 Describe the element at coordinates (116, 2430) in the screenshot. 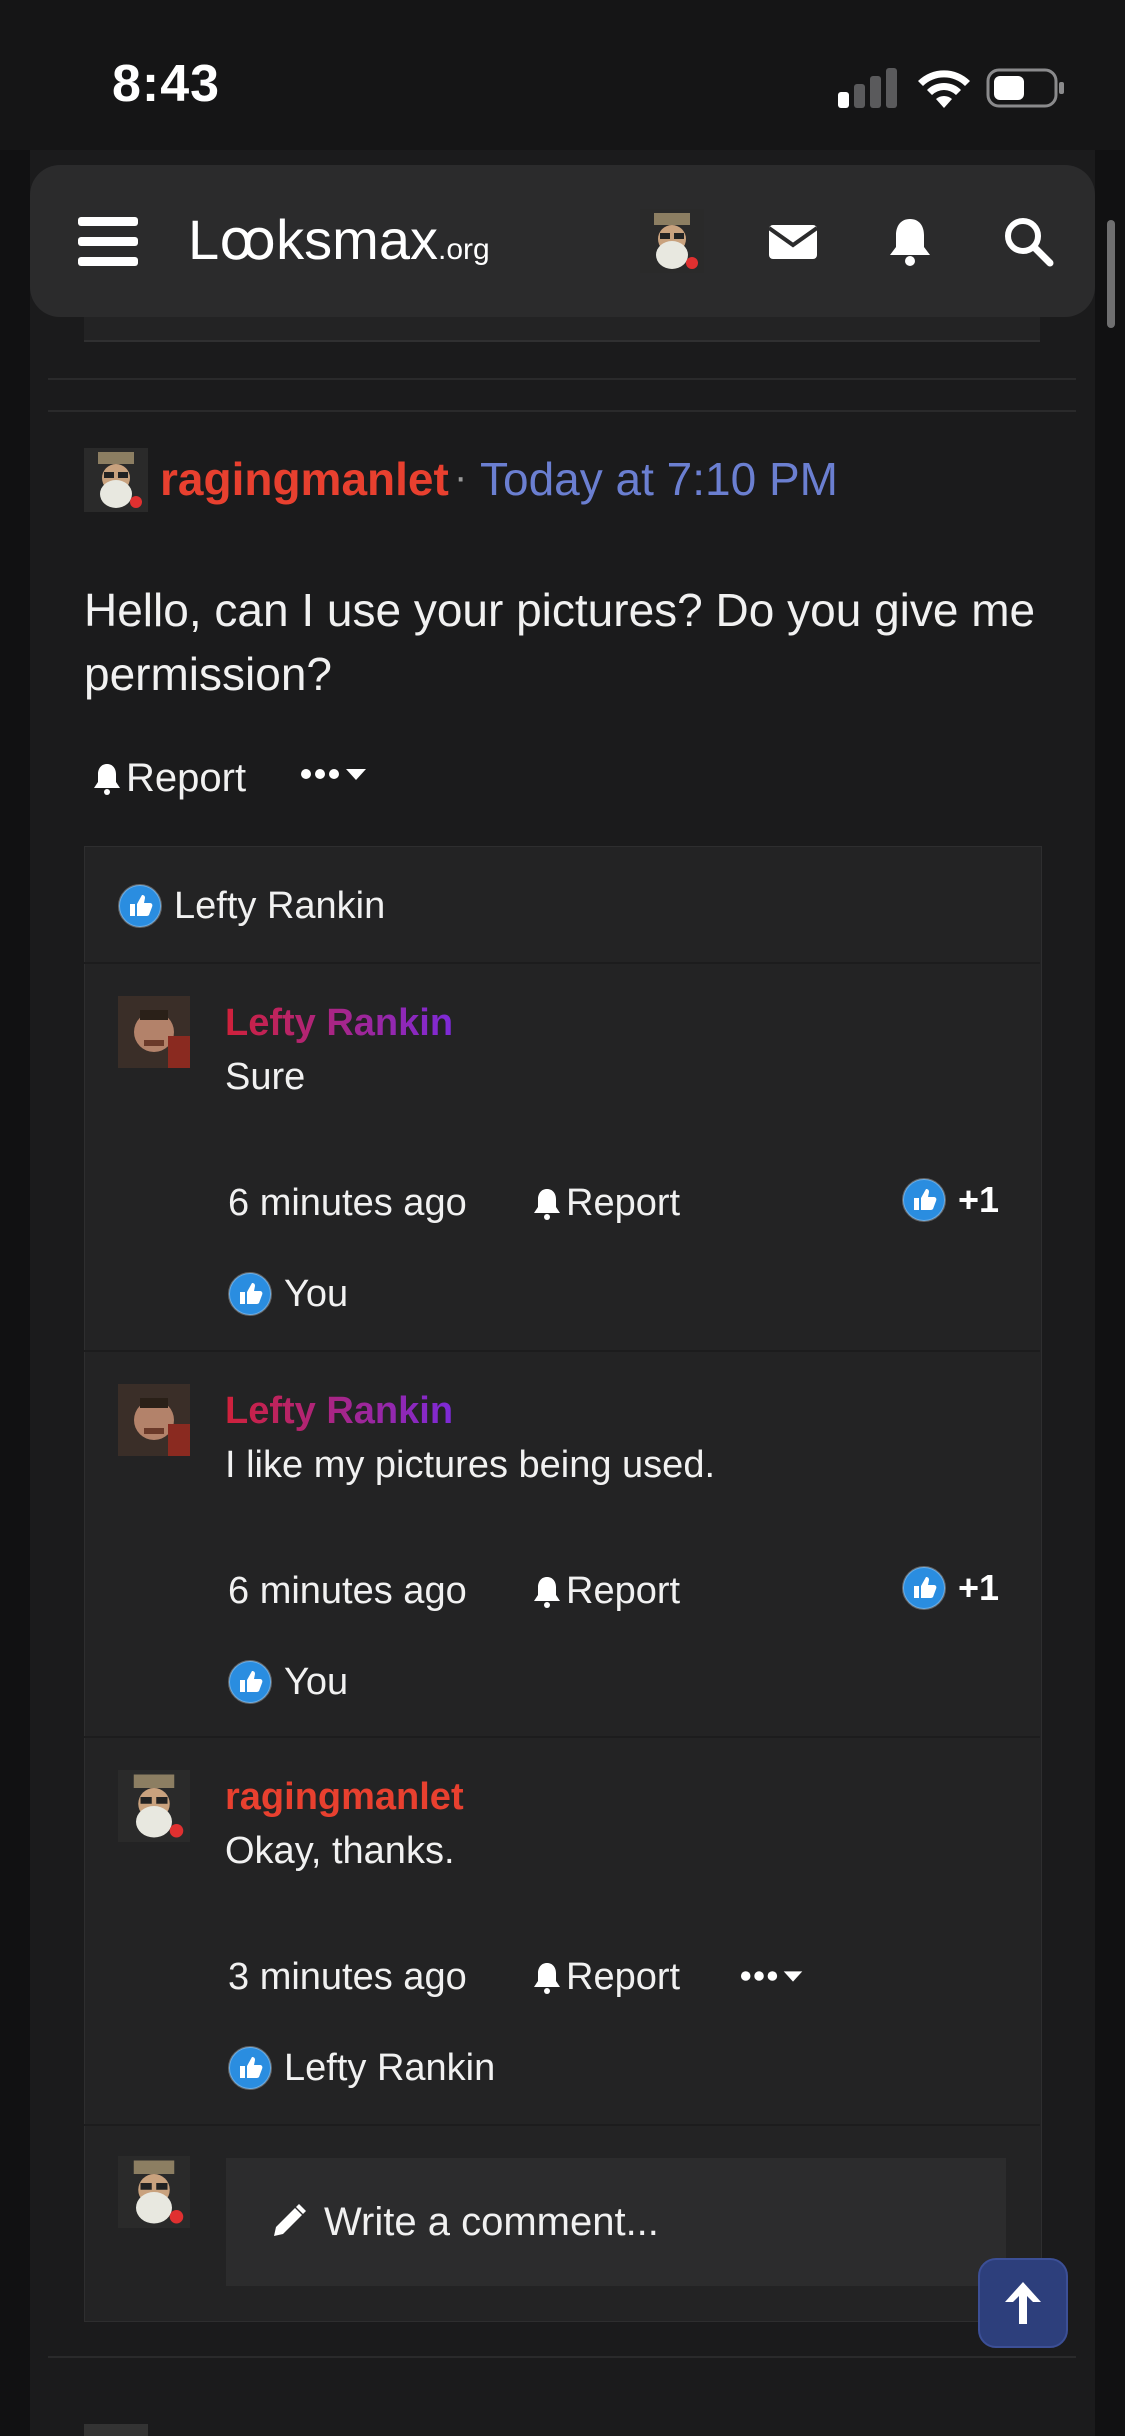

I see `next-post-avatar` at that location.